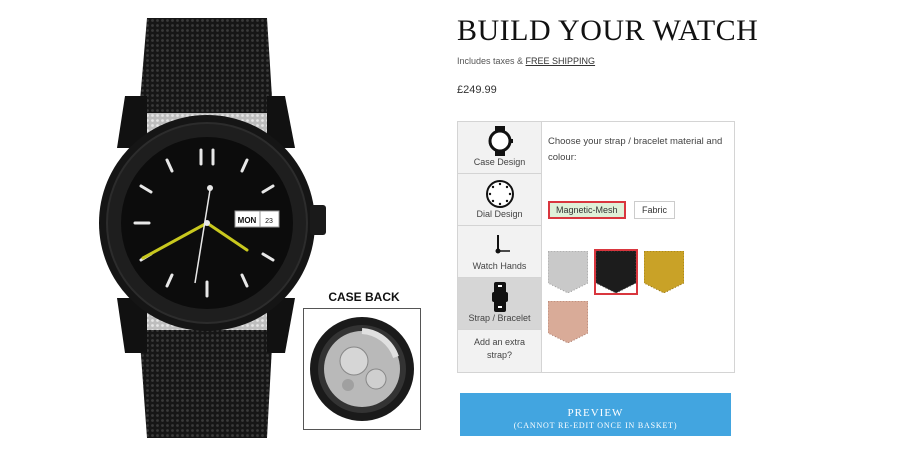 Image resolution: width=900 pixels, height=455 pixels. I want to click on strap-bottom, so click(206, 383).